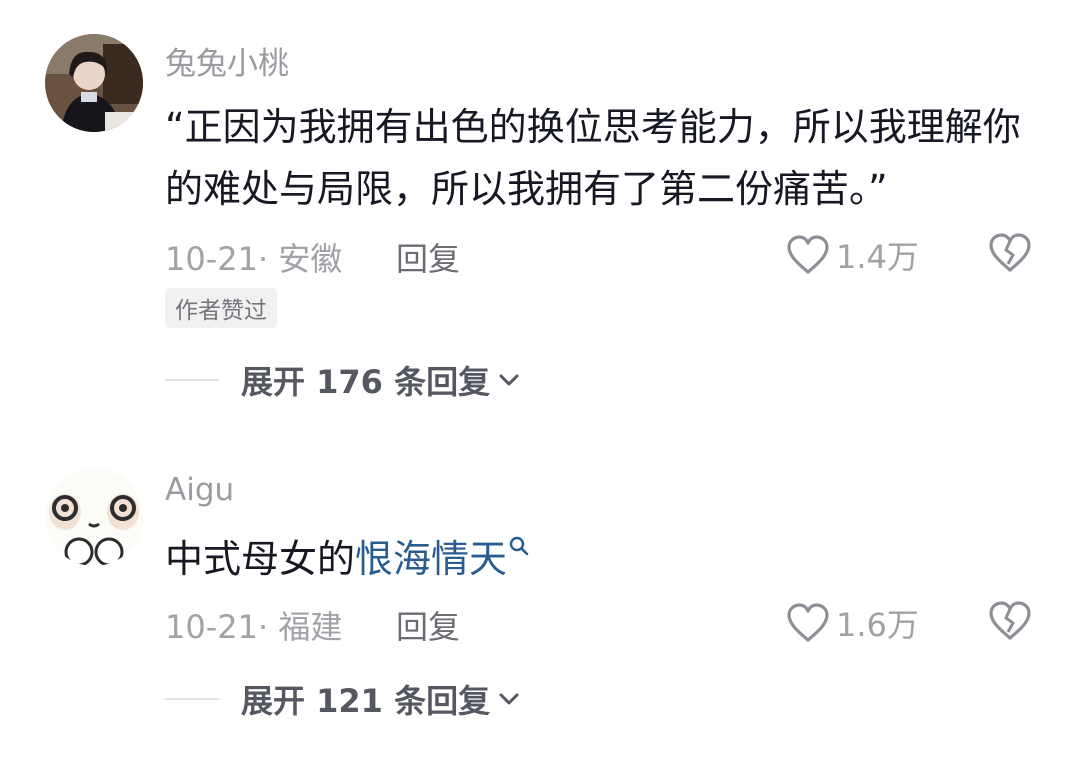 Image resolution: width=1080 pixels, height=758 pixels. What do you see at coordinates (192, 699) in the screenshot?
I see `divider-line` at bounding box center [192, 699].